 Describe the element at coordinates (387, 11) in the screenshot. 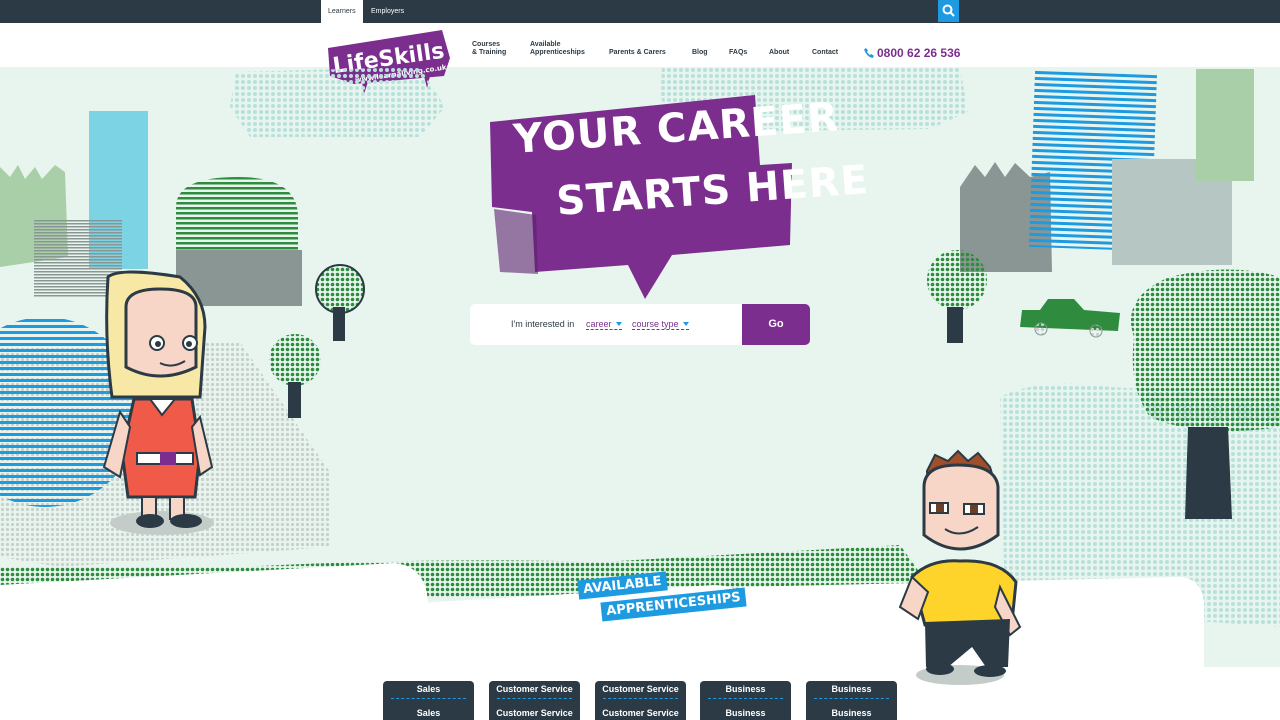

I see `tab-employers: Employers` at that location.